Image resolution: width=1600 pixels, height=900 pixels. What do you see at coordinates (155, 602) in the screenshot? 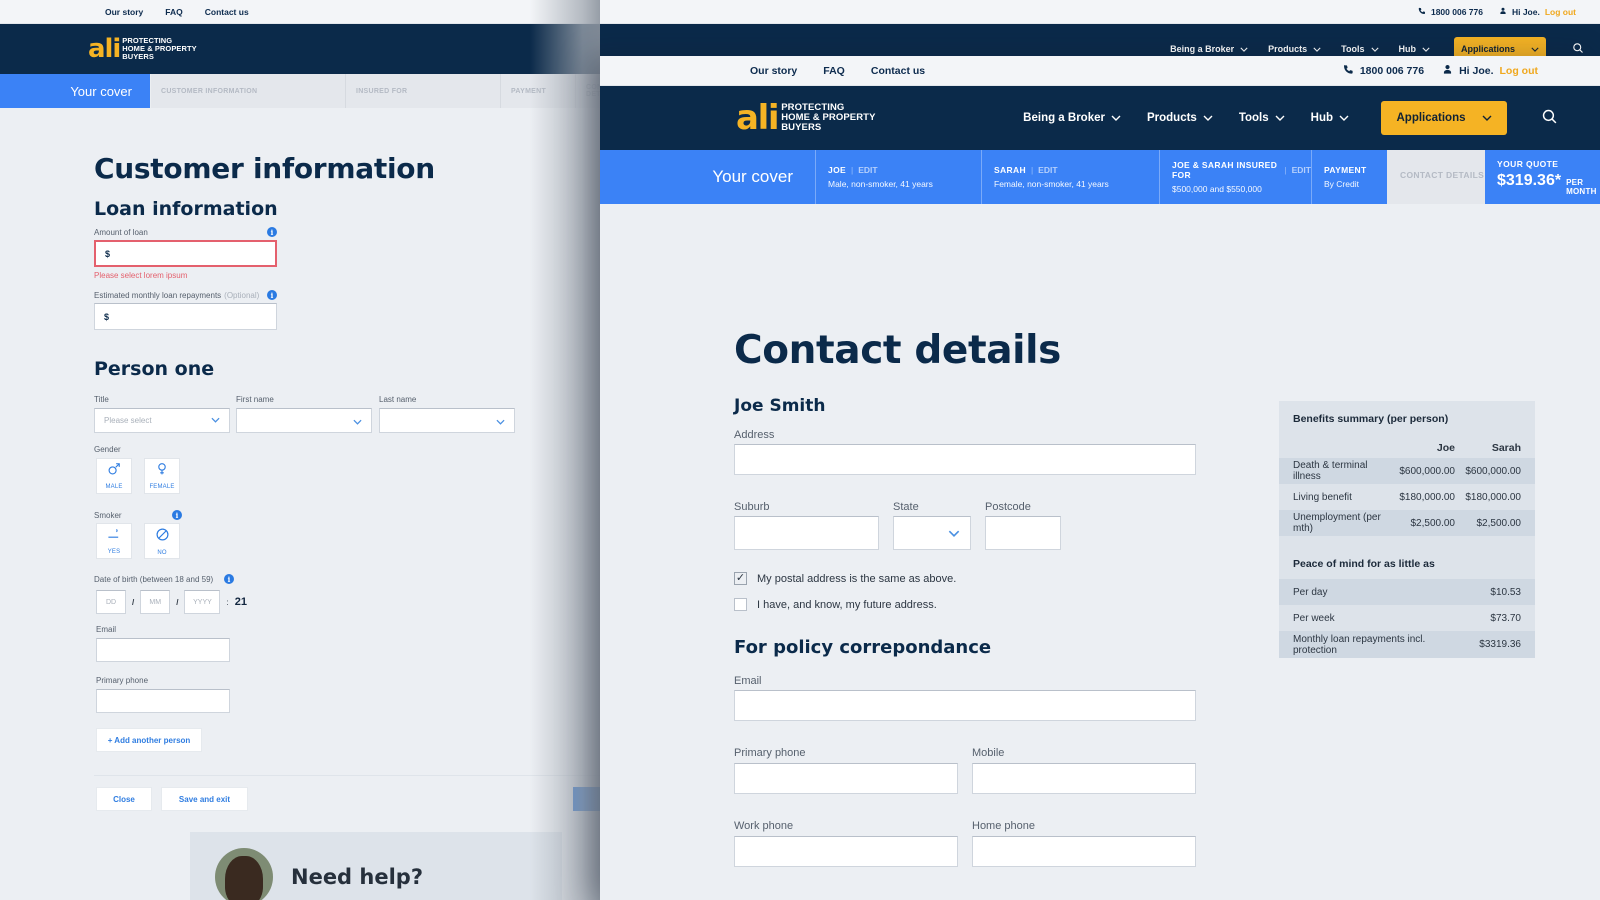
I see `back-dob-month-input: MM` at bounding box center [155, 602].